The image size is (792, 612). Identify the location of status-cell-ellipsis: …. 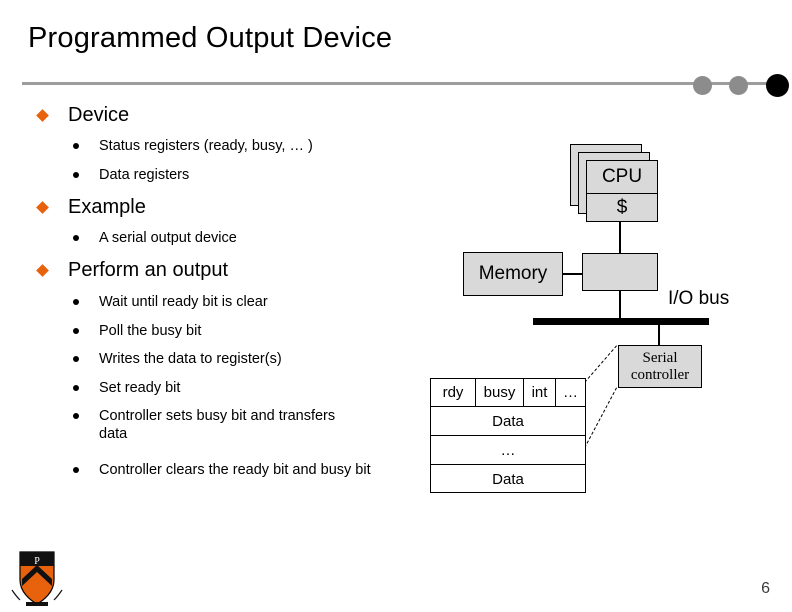
(570, 392).